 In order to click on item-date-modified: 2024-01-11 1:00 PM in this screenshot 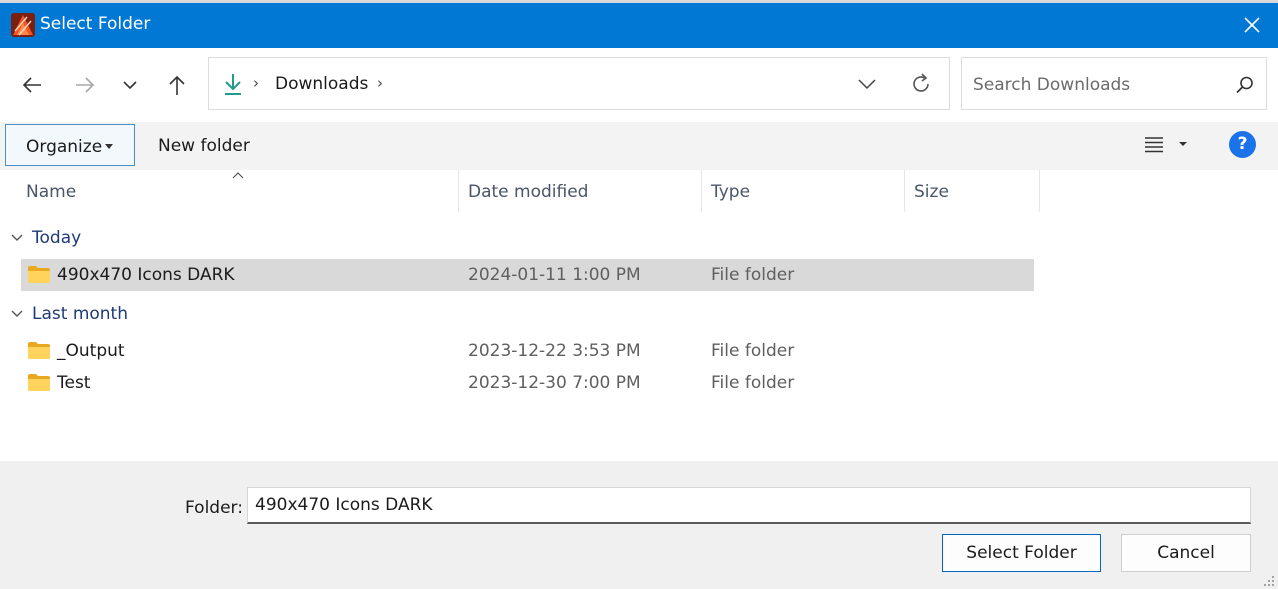, I will do `click(554, 275)`.